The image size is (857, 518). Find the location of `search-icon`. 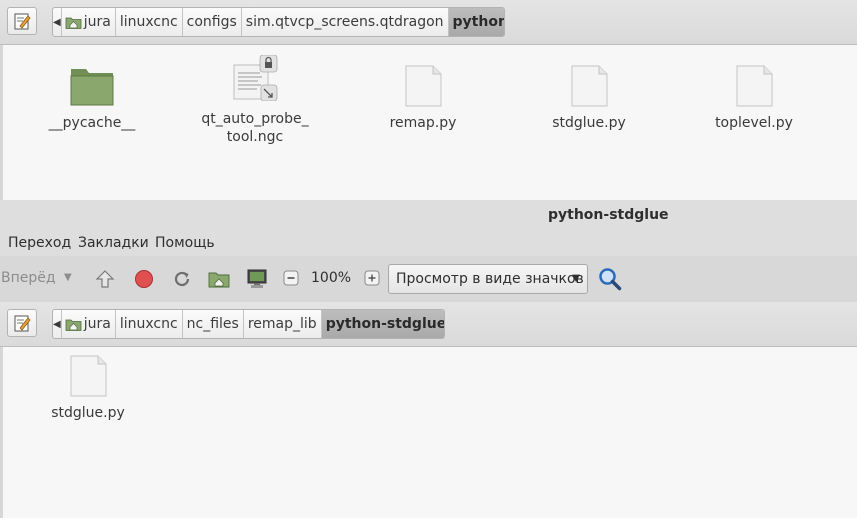

search-icon is located at coordinates (610, 279).